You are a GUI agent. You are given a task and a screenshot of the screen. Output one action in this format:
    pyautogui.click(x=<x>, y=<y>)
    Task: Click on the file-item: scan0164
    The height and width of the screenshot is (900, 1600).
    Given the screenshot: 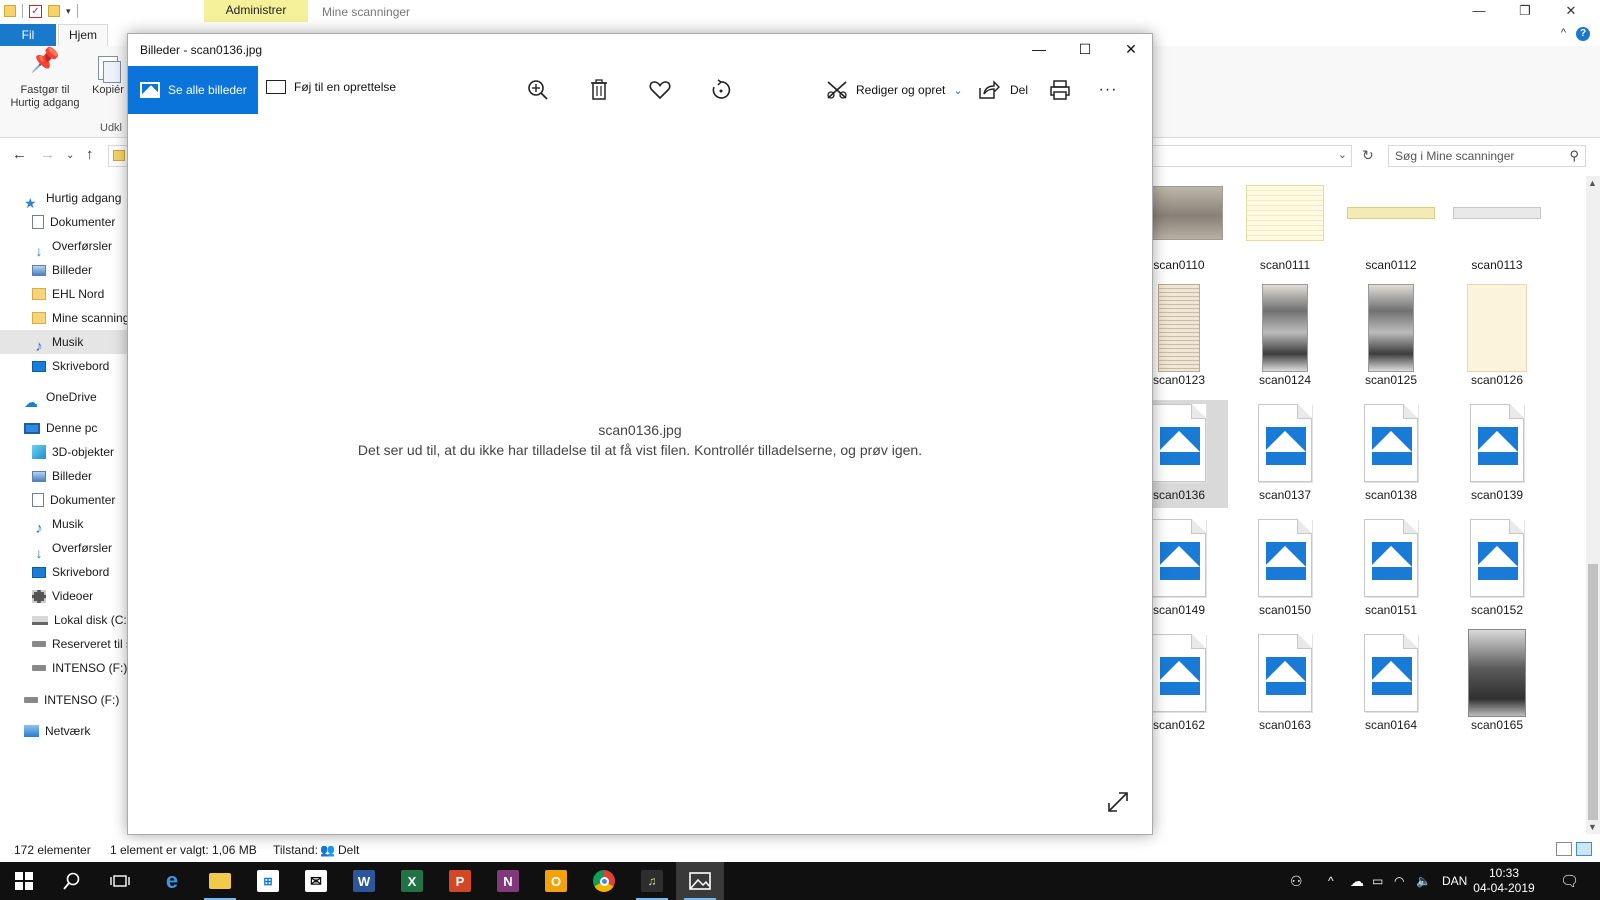 What is the action you would take?
    pyautogui.click(x=1391, y=684)
    